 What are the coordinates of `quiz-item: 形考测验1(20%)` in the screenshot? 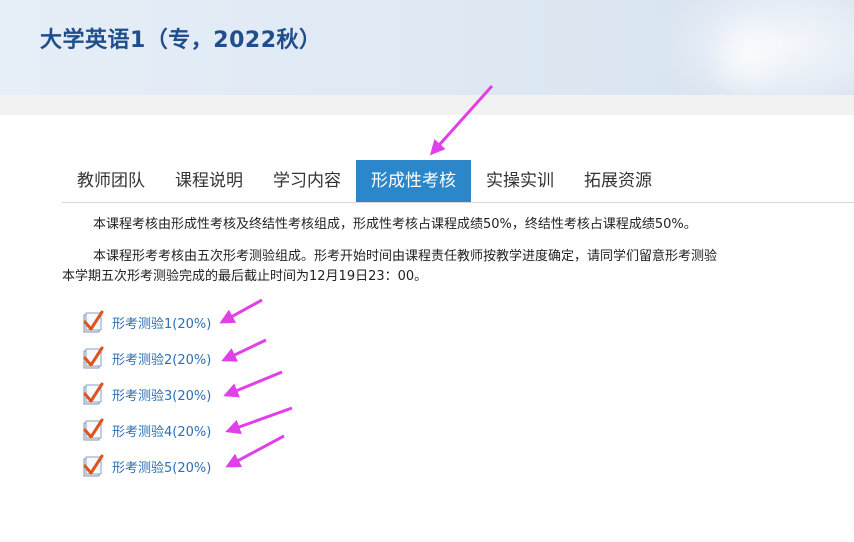 It's located at (146, 322).